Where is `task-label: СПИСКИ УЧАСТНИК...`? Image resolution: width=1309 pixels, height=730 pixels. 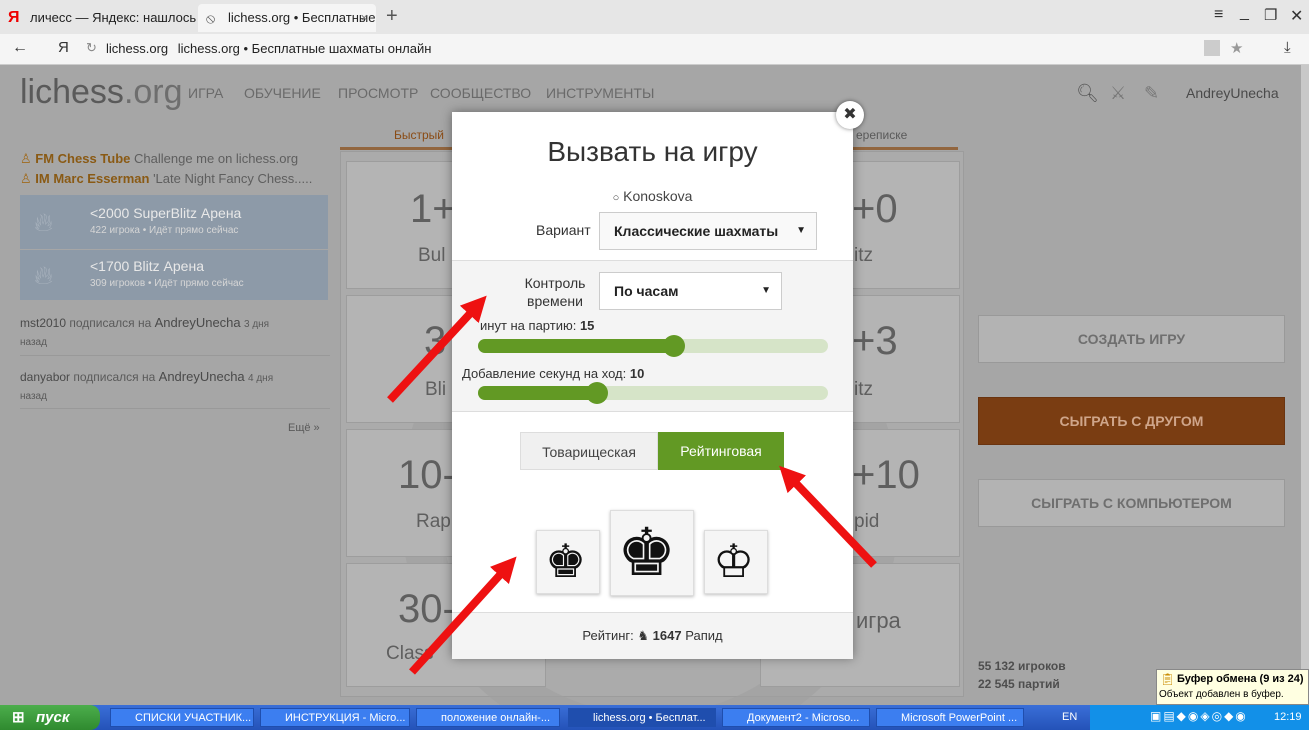 task-label: СПИСКИ УЧАСТНИК... is located at coordinates (193, 718).